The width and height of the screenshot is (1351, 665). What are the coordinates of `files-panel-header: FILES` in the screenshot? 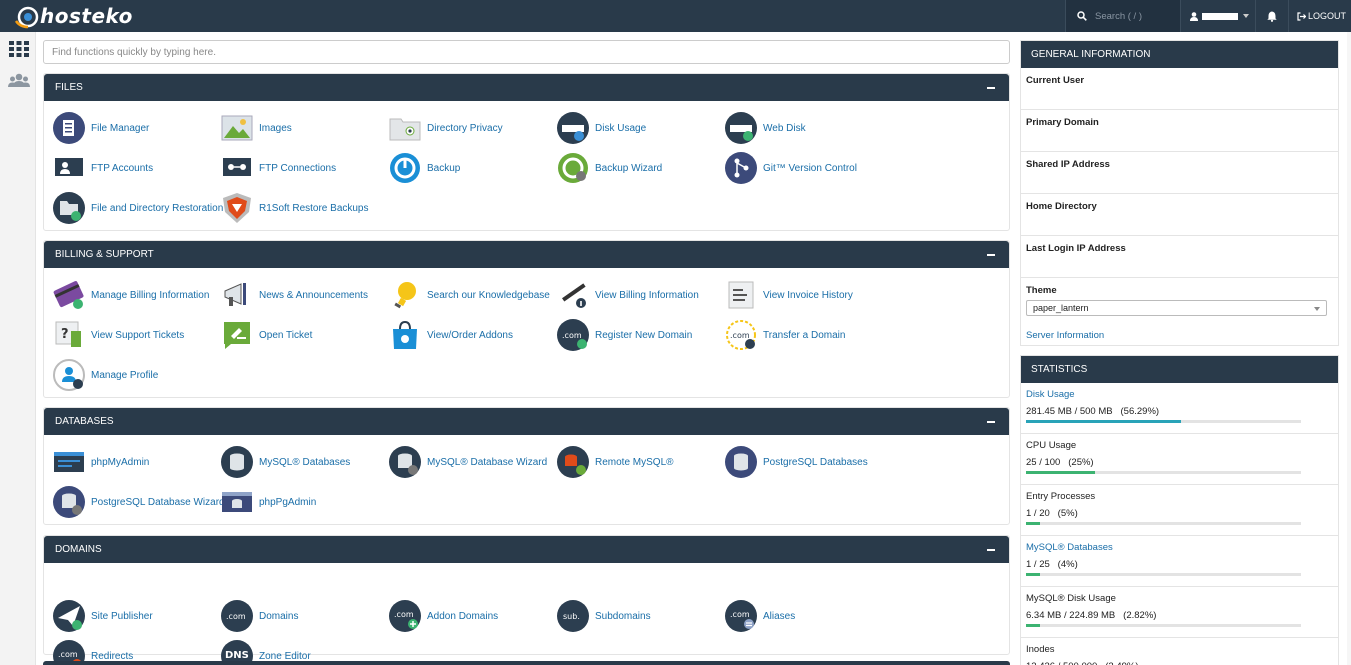 It's located at (526, 87).